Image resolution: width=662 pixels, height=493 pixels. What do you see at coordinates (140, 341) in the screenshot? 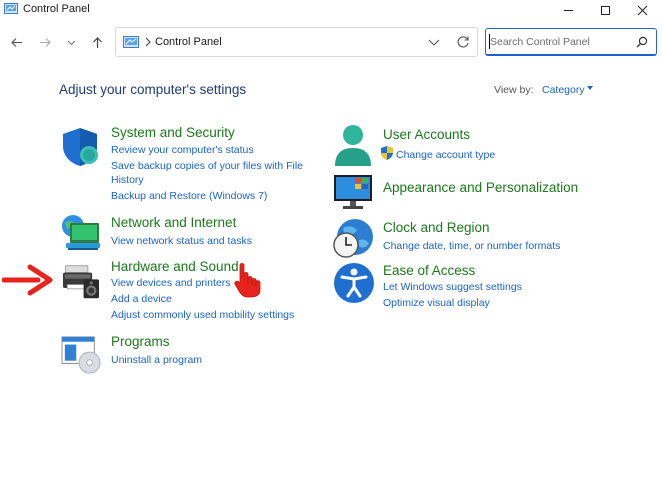
I see `category-title: Programs` at bounding box center [140, 341].